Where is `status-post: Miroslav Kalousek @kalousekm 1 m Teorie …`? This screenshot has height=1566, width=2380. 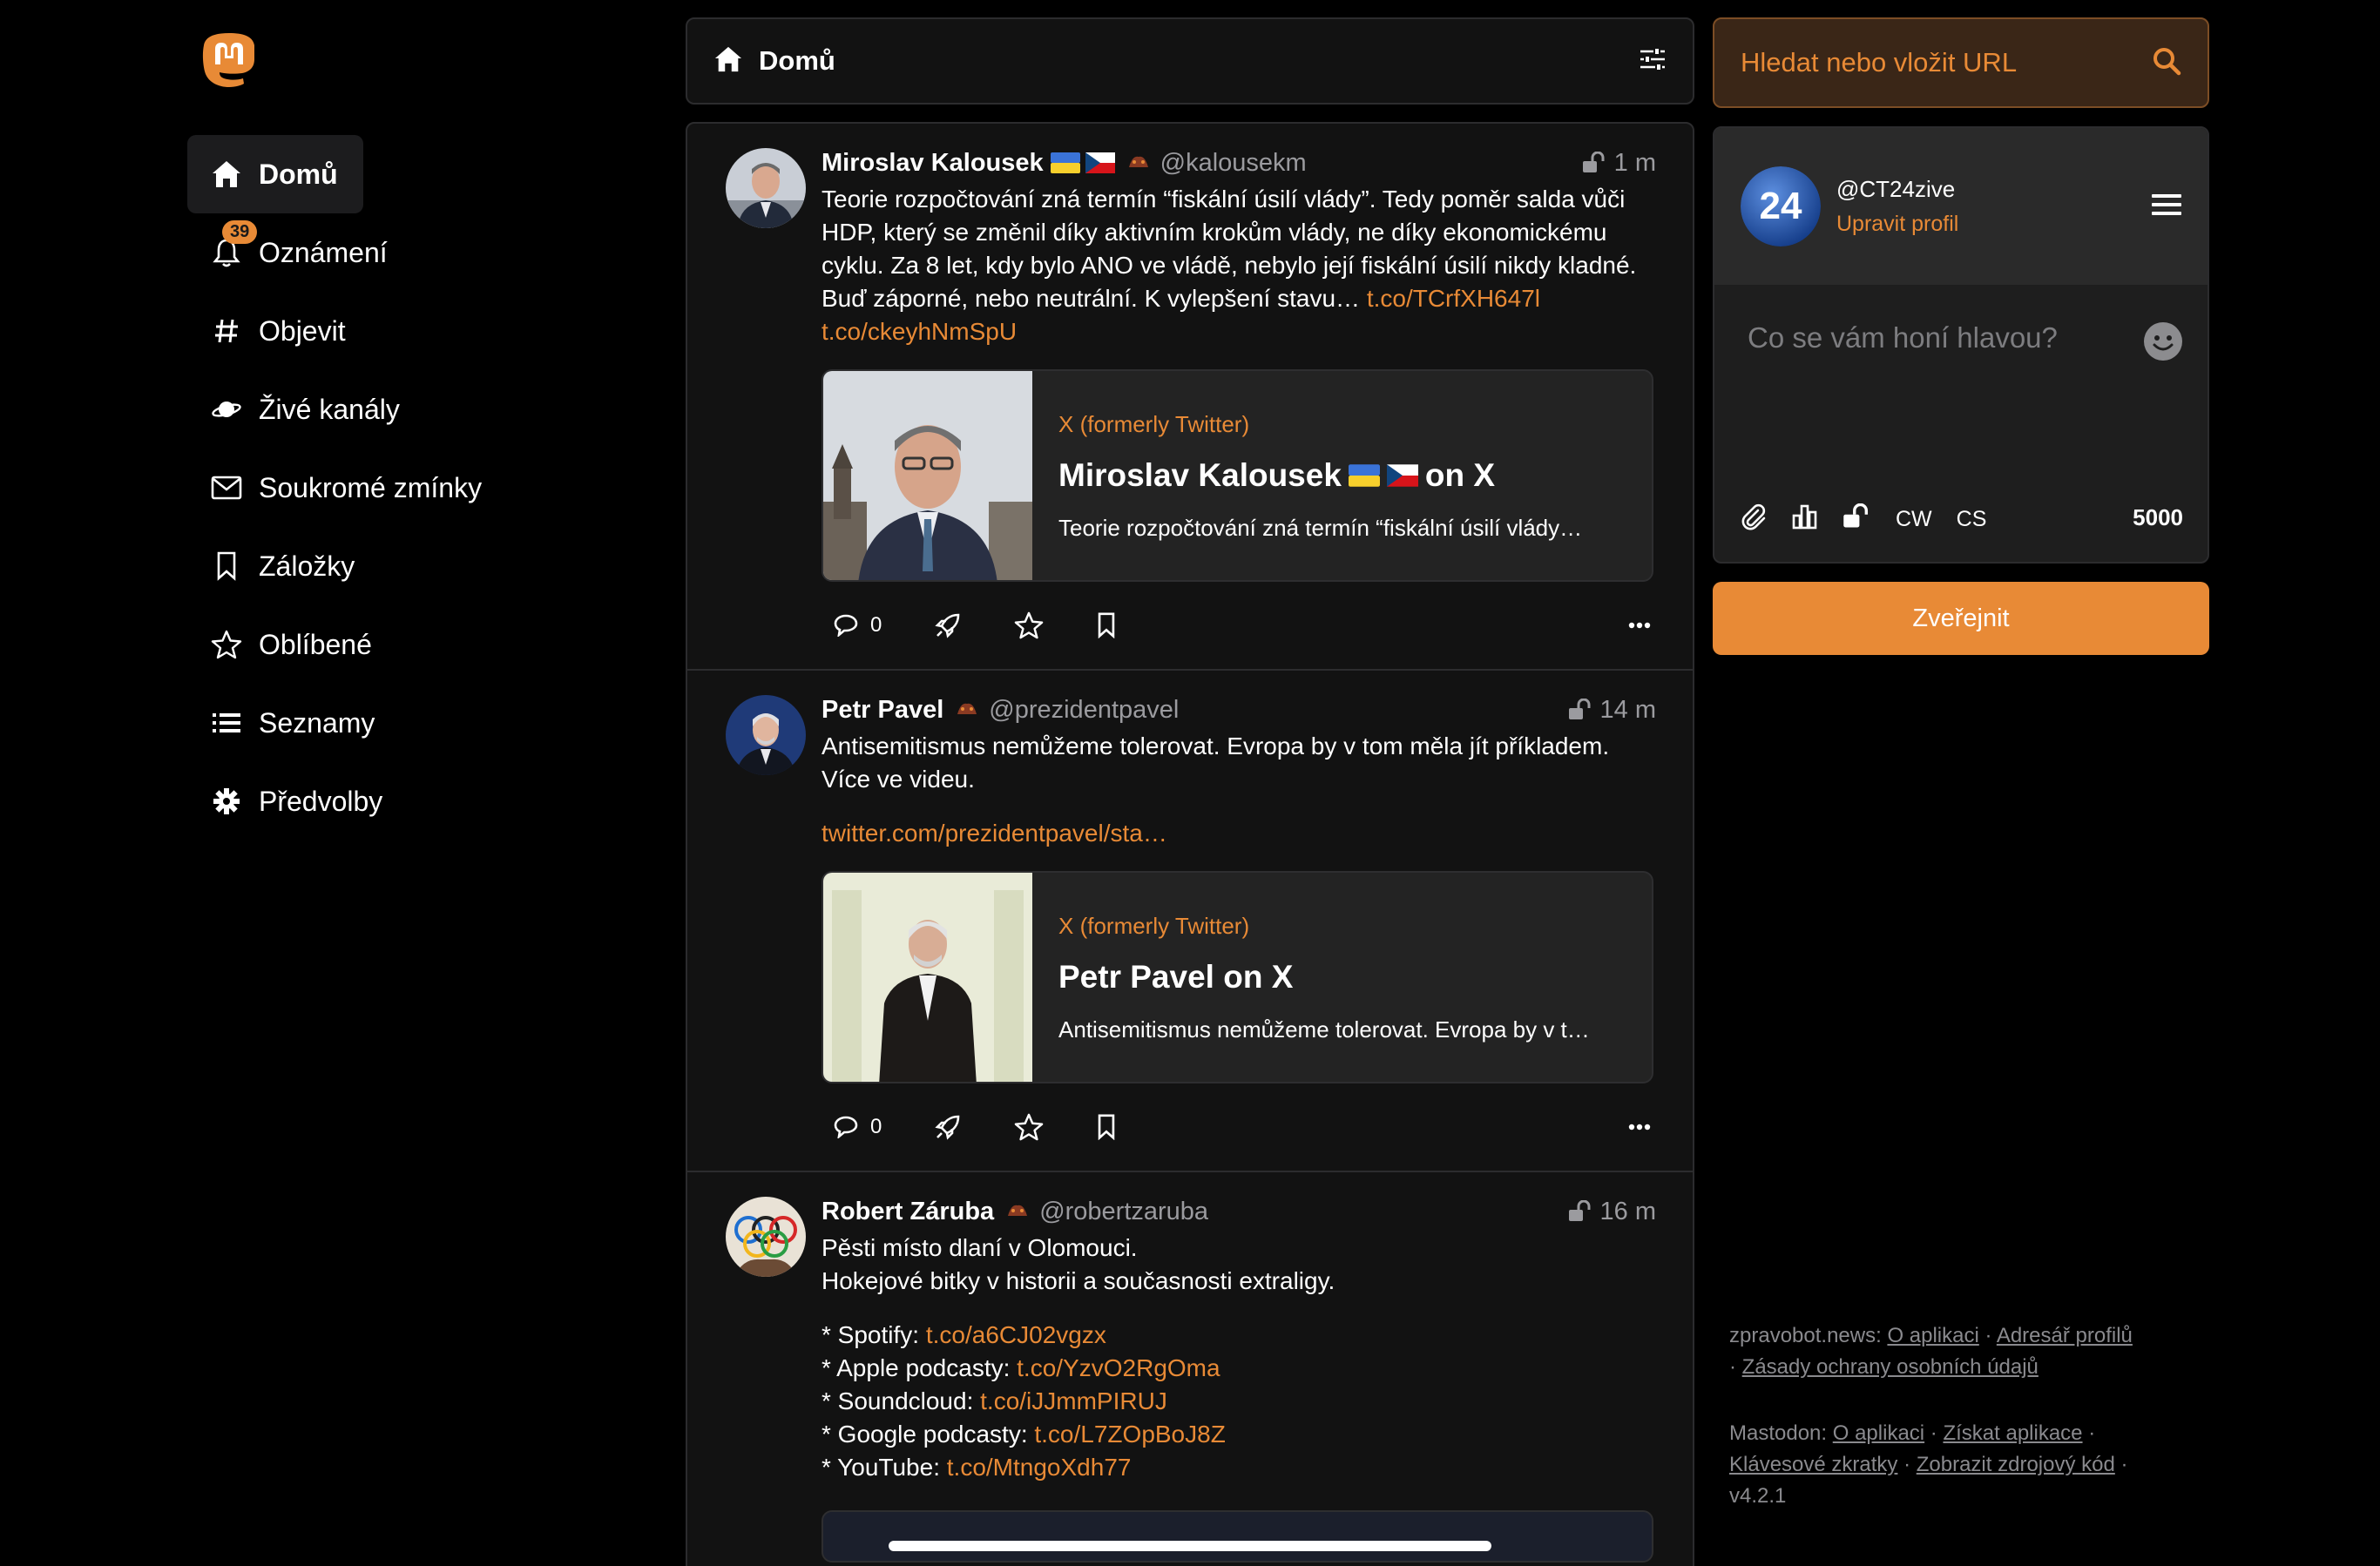 status-post: Miroslav Kalousek @kalousekm 1 m Teorie … is located at coordinates (1190, 397).